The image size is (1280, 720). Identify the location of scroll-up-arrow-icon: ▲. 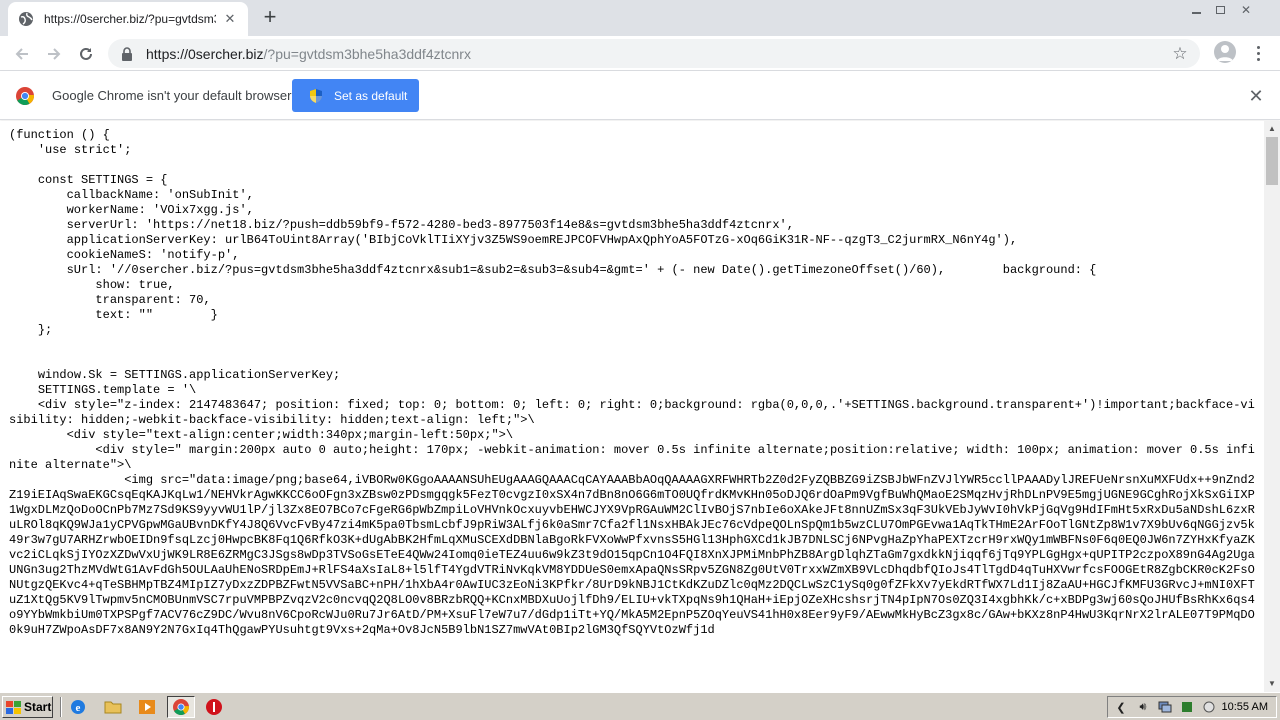
(1272, 129).